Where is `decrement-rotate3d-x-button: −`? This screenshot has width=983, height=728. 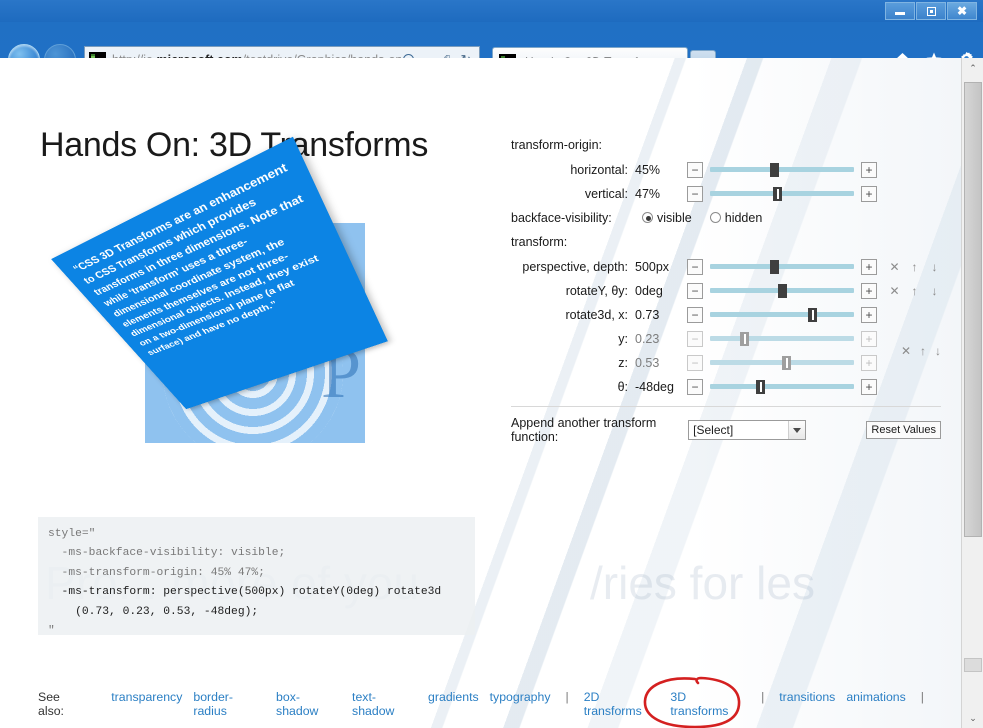 decrement-rotate3d-x-button: − is located at coordinates (695, 314).